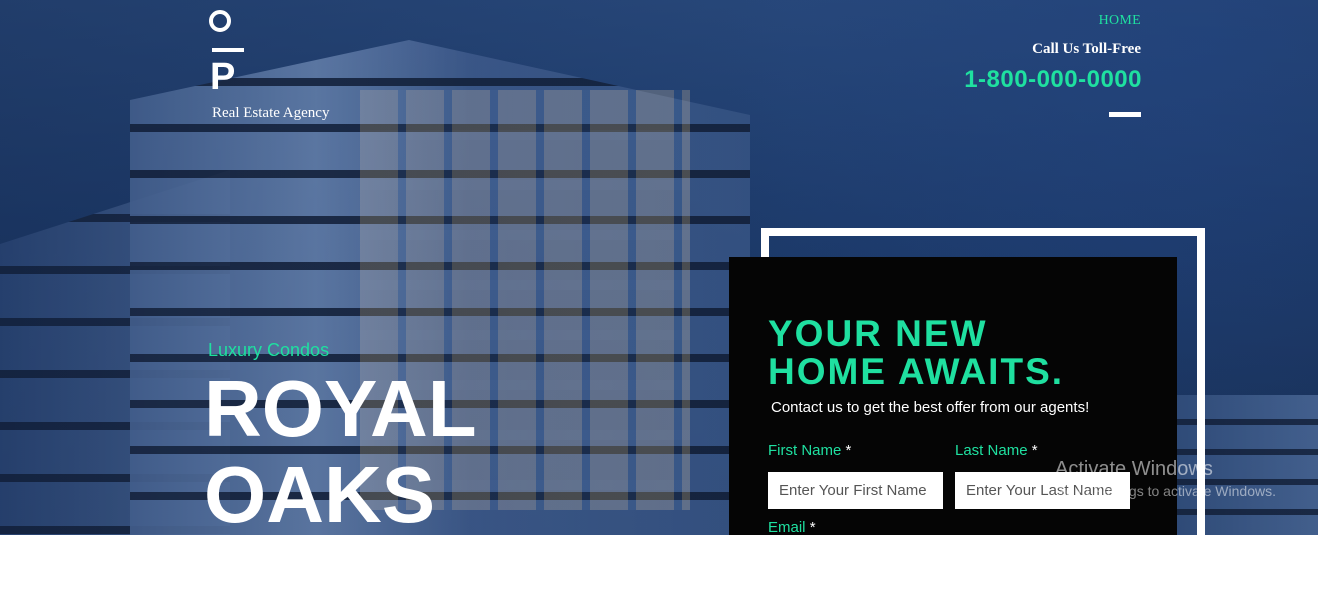 Image resolution: width=1318 pixels, height=616 pixels. Describe the element at coordinates (1120, 21) in the screenshot. I see `nav-home-link: HOME` at that location.